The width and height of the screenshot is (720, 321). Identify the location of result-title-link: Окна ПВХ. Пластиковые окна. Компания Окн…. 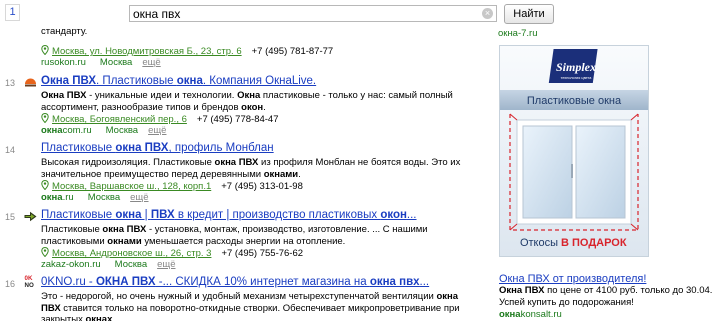
(178, 81).